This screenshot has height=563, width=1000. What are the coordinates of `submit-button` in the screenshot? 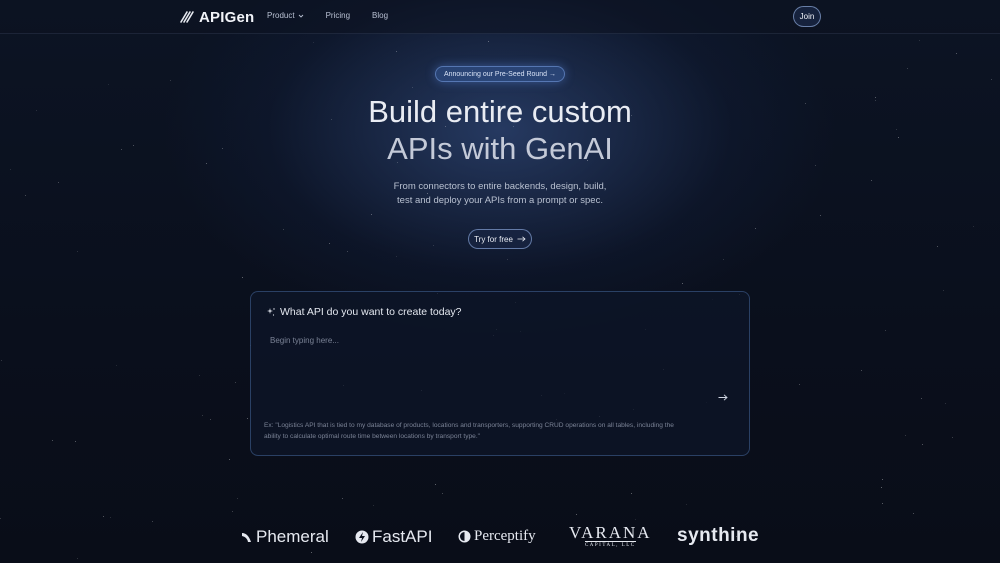 It's located at (723, 397).